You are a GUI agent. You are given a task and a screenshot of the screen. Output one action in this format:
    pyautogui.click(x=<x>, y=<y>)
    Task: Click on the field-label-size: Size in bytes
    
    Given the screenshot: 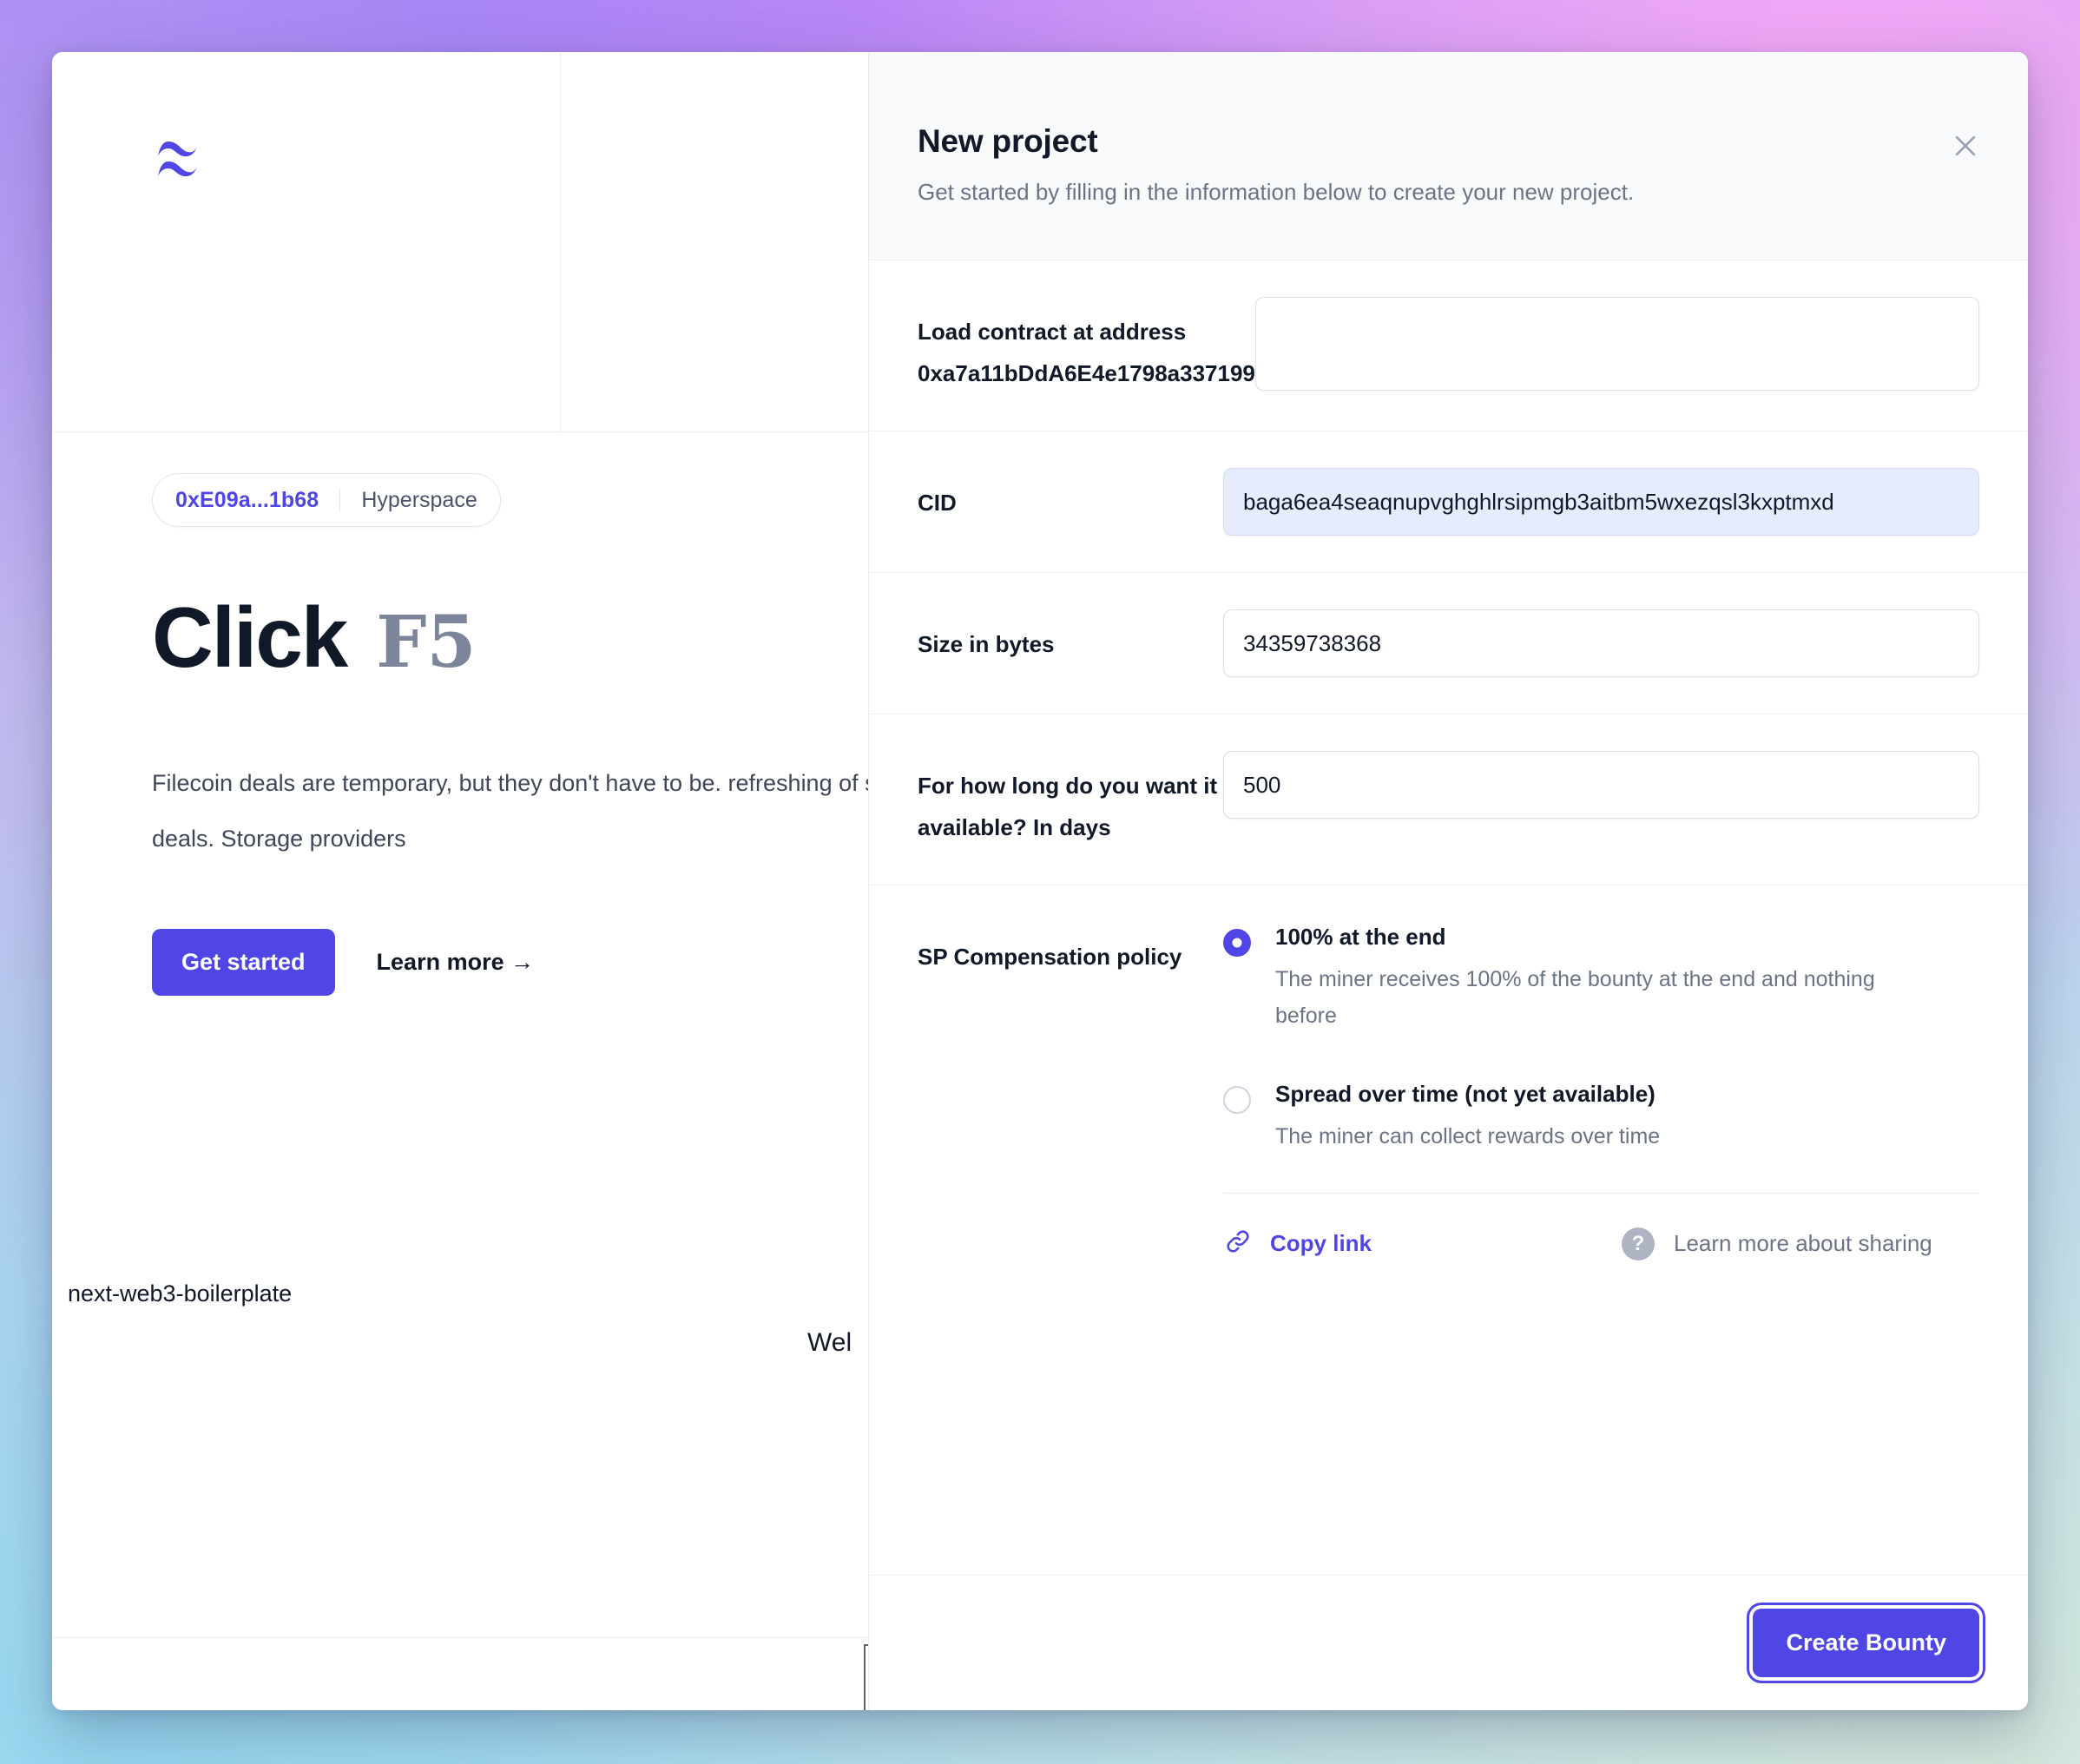 What is the action you would take?
    pyautogui.click(x=986, y=644)
    